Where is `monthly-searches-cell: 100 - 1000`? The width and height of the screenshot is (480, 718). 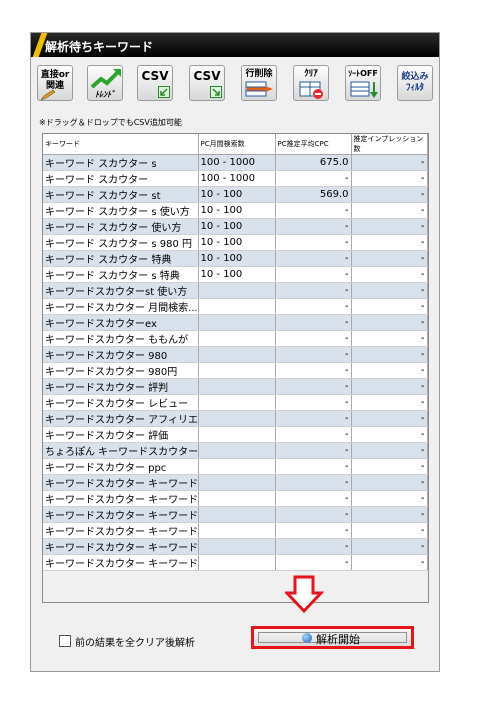
monthly-searches-cell: 100 - 1000 is located at coordinates (237, 178).